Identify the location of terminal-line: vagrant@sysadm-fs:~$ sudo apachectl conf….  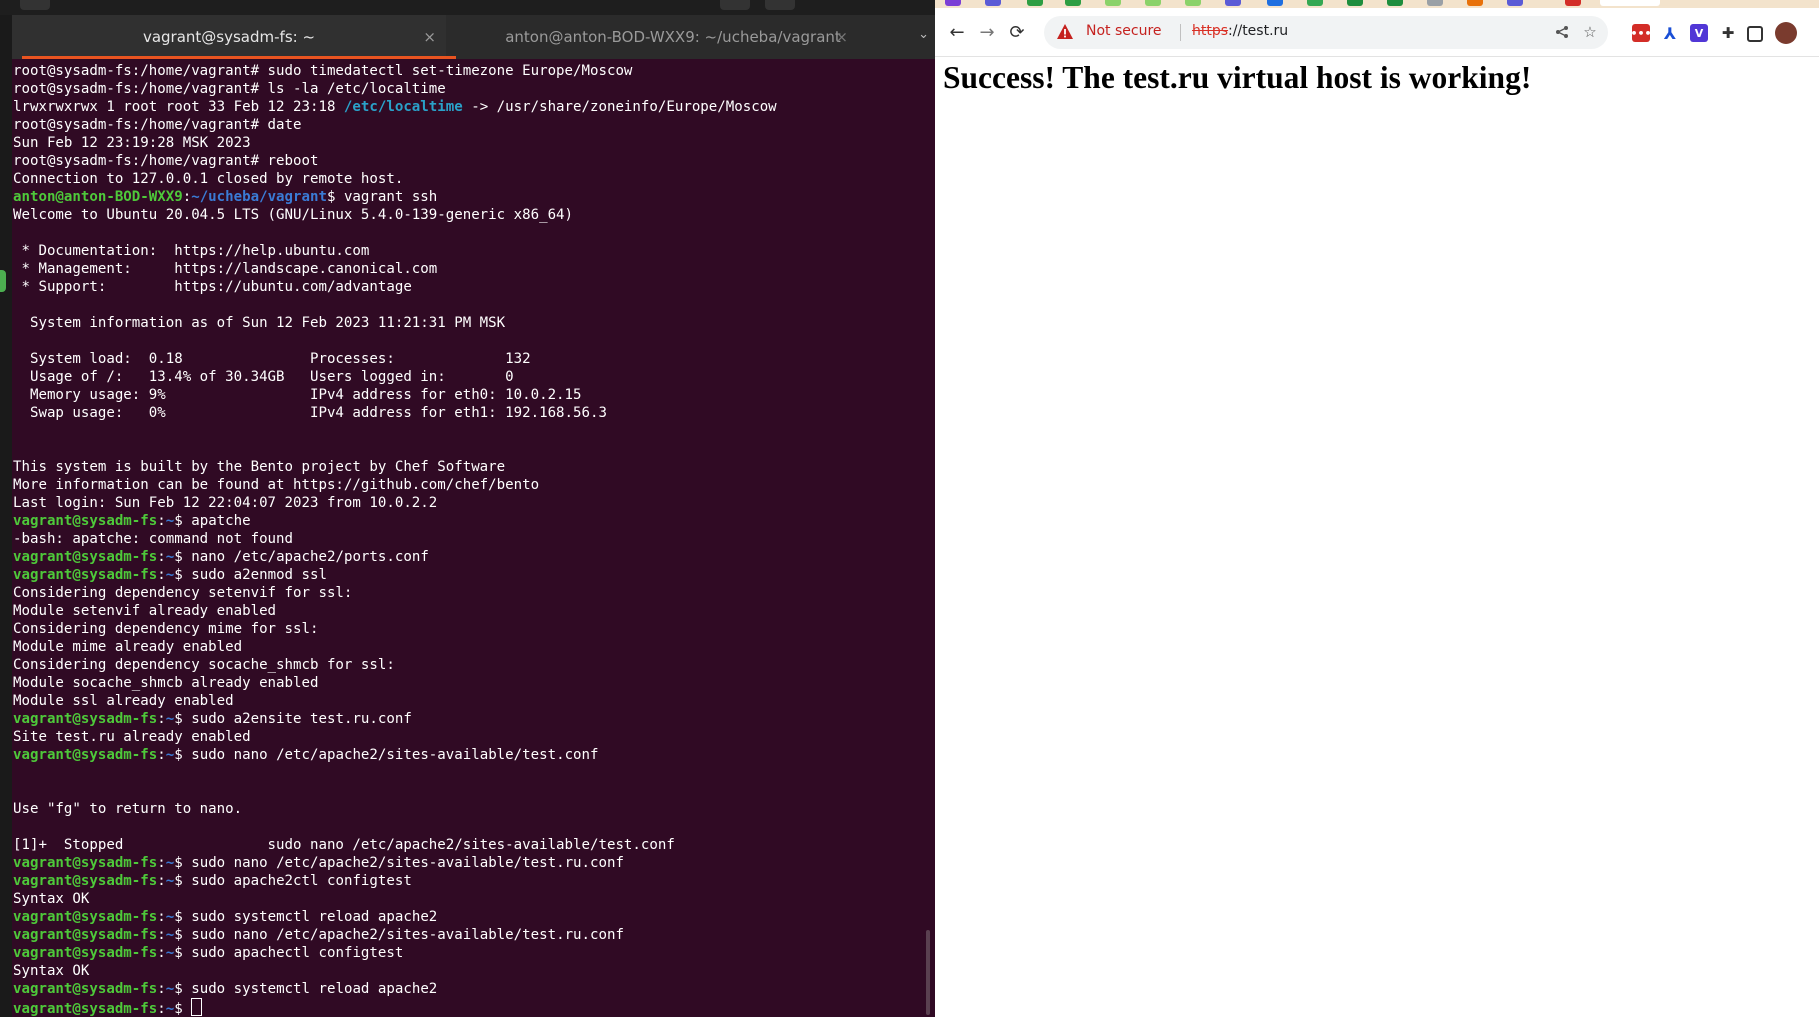
(468, 953).